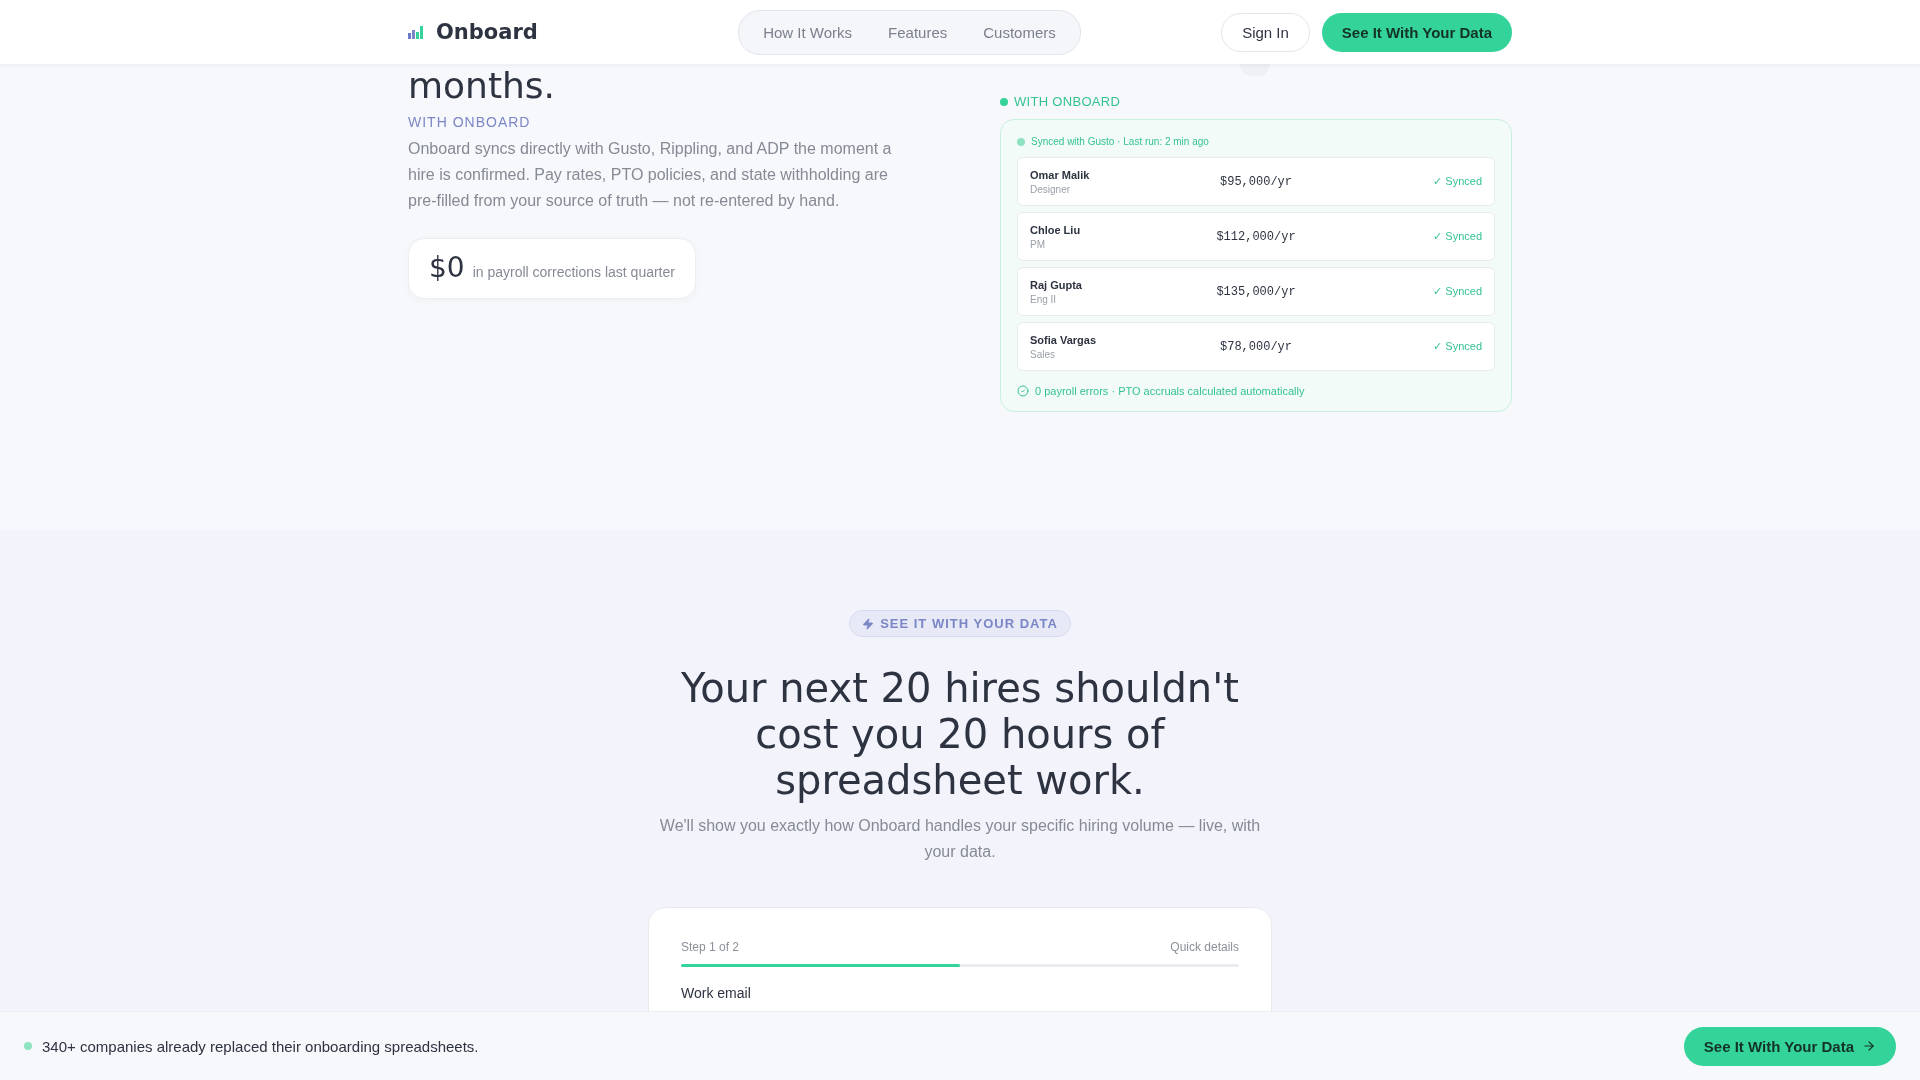  Describe the element at coordinates (1067, 101) in the screenshot. I see `panel-label: WITH ONBOARD` at that location.